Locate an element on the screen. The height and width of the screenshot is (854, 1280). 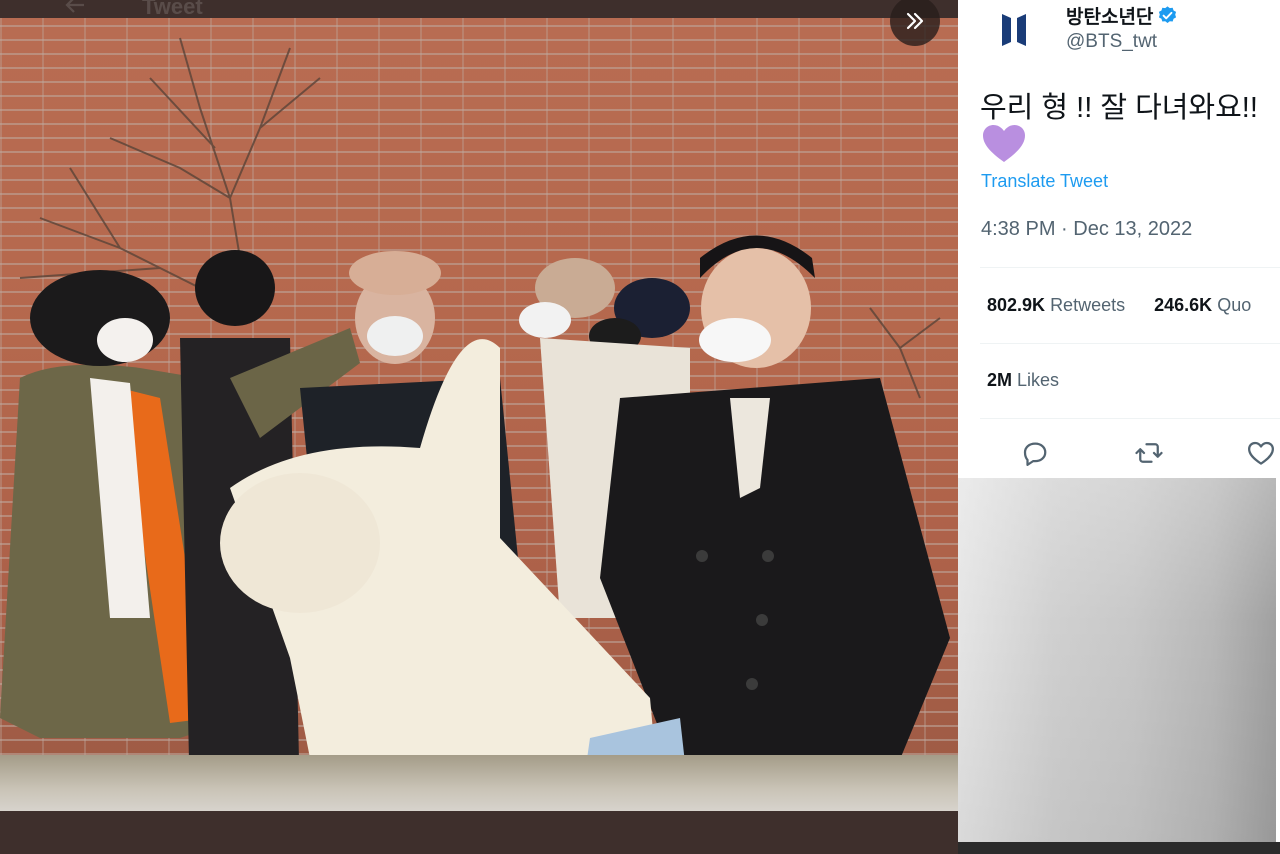
blurred-region is located at coordinates (1117, 660).